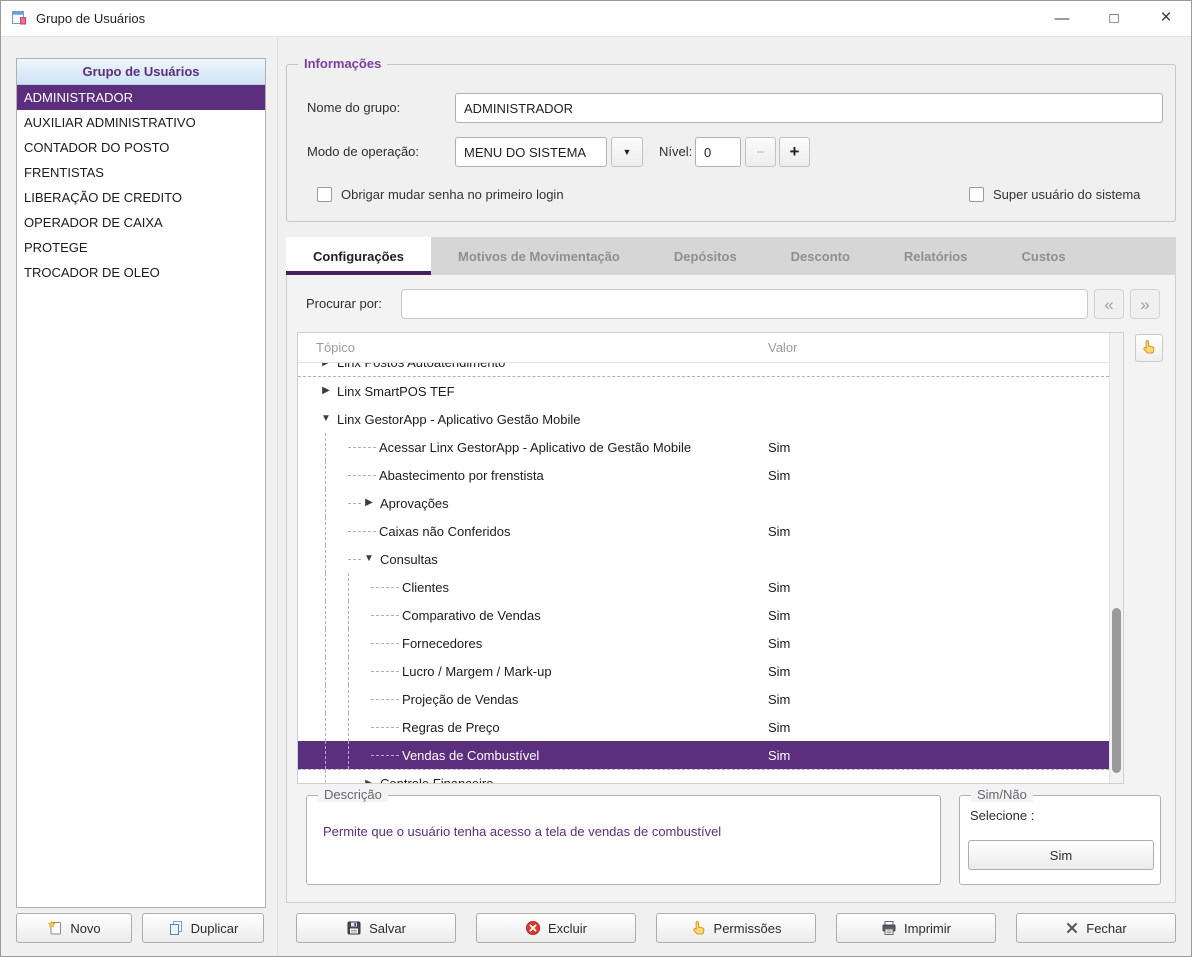 The width and height of the screenshot is (1192, 957). Describe the element at coordinates (141, 122) in the screenshot. I see `group-list-item-auxiliar-administrativo: AUXILIAR ADMINISTRATIVO` at that location.